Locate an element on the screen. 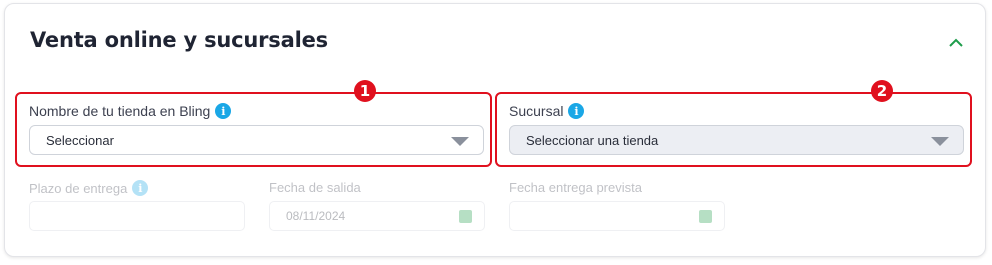 Image resolution: width=992 pixels, height=265 pixels. expected-date-label: Fecha entrega prevista is located at coordinates (575, 187).